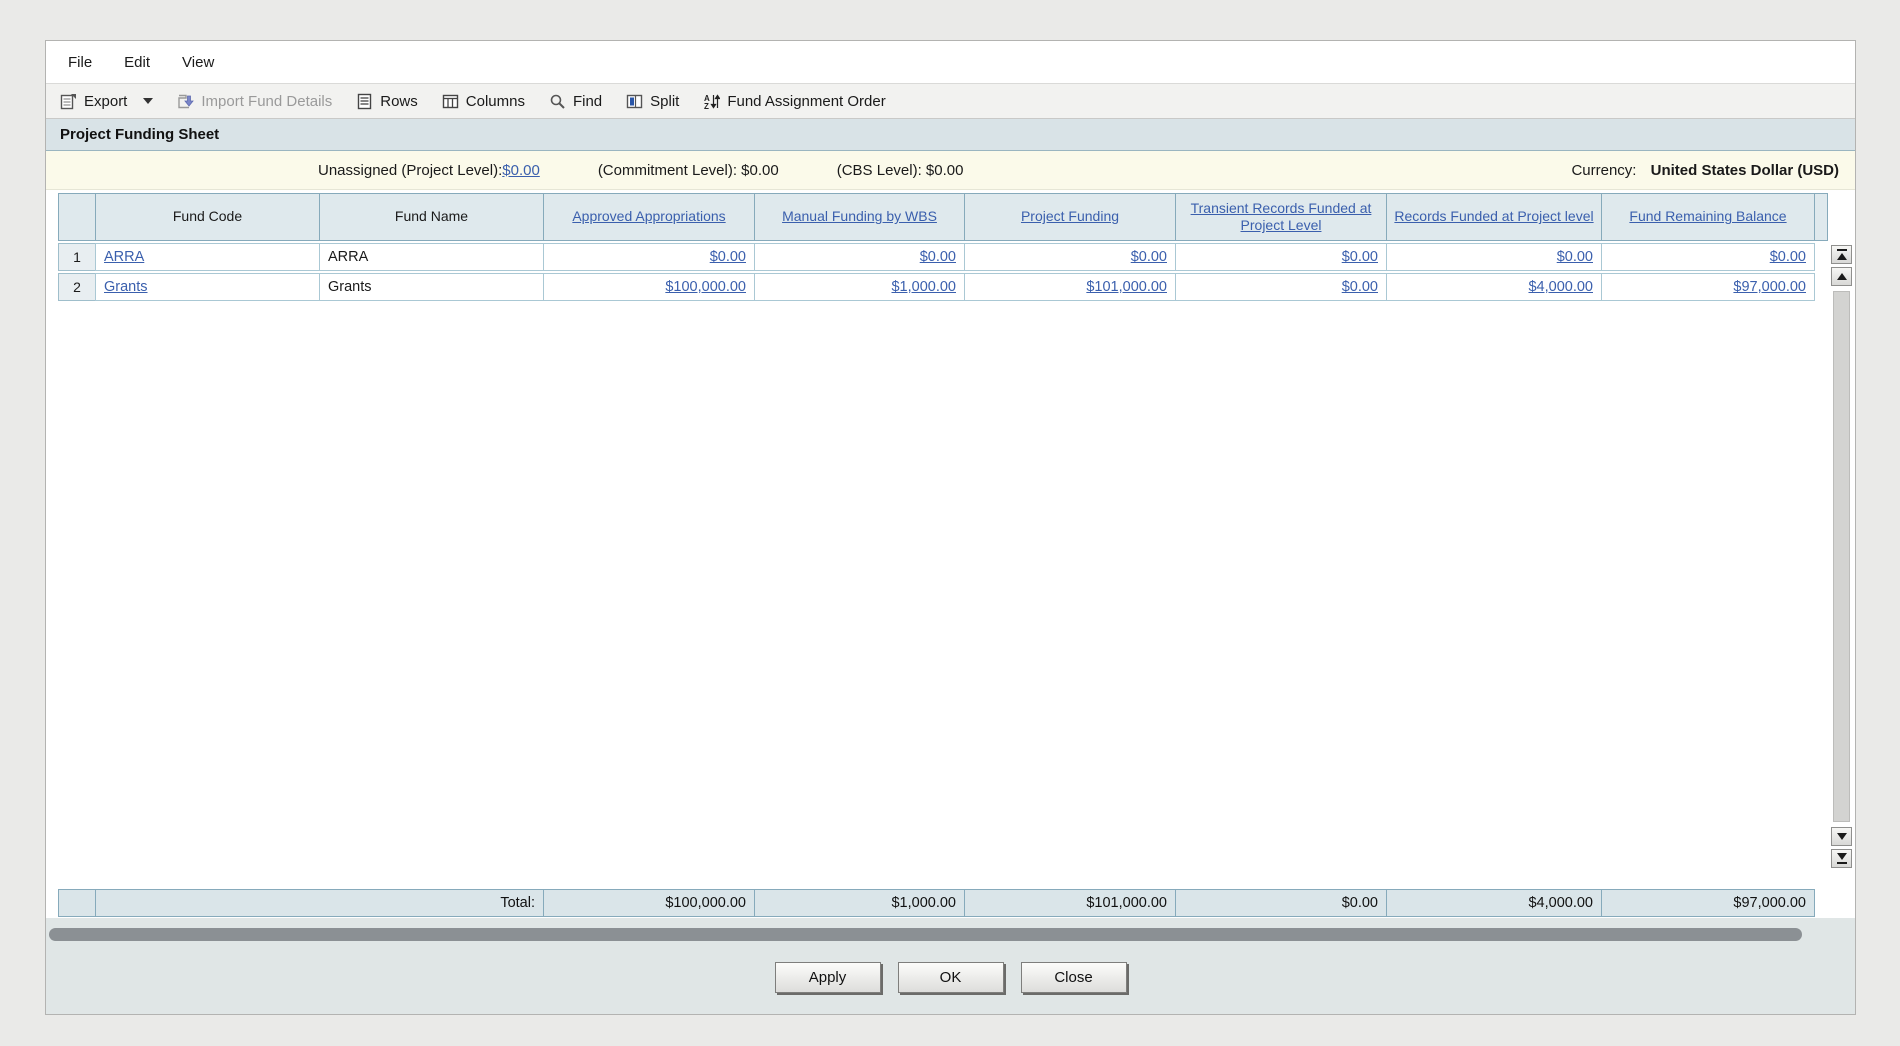 The width and height of the screenshot is (1900, 1046). Describe the element at coordinates (77, 903) in the screenshot. I see `total-row-number-cell` at that location.